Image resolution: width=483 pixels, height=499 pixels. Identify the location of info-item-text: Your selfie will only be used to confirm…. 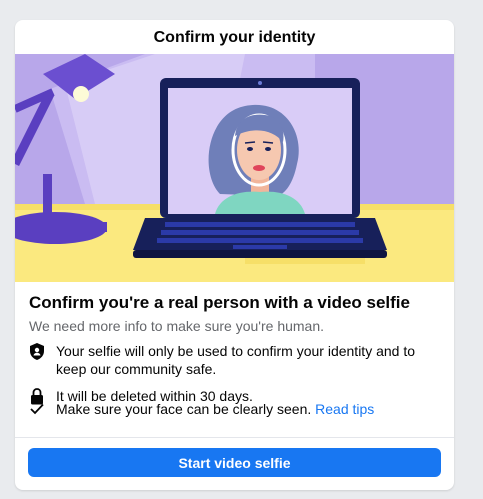
(236, 360).